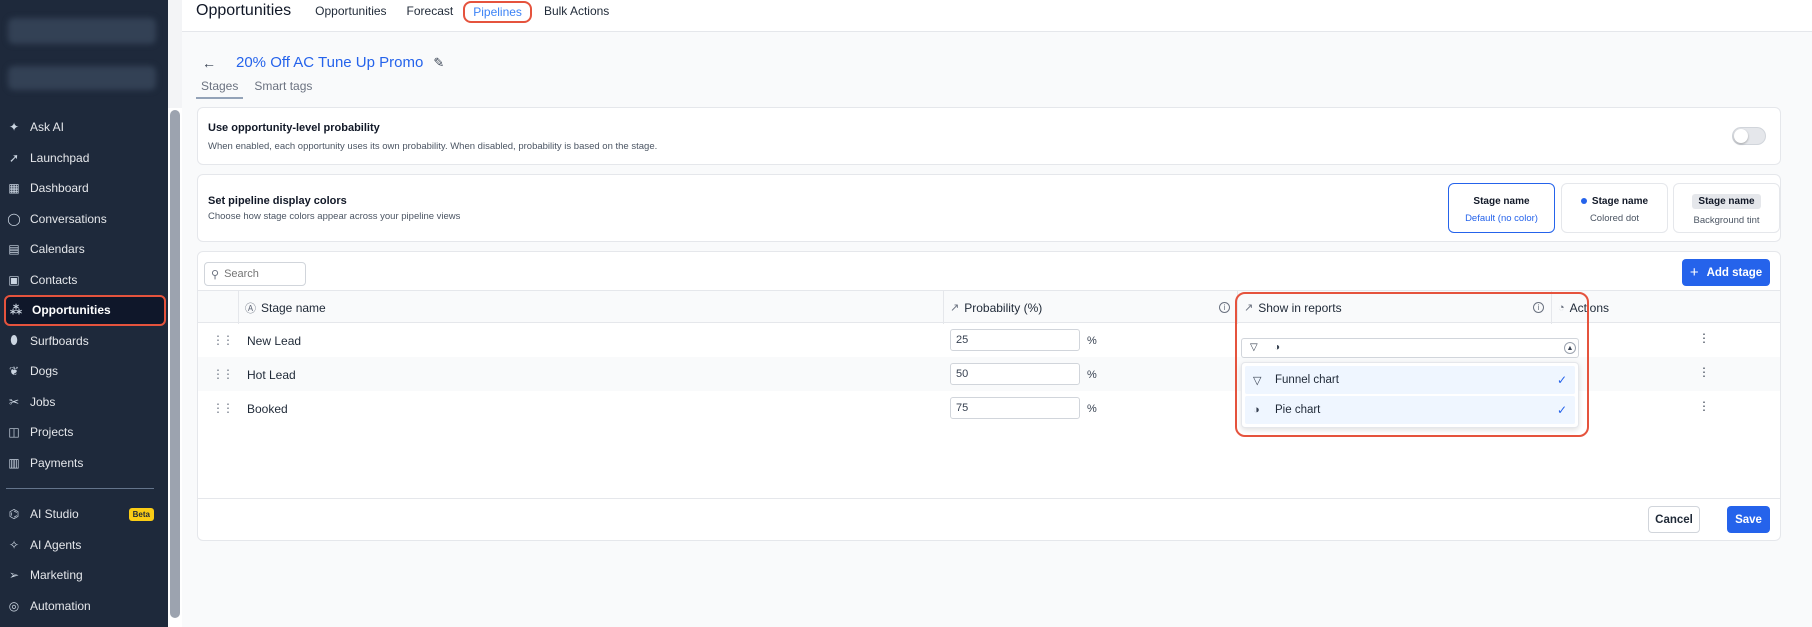 The image size is (1812, 627). I want to click on actions-icon: ◔, so click(1561, 307).